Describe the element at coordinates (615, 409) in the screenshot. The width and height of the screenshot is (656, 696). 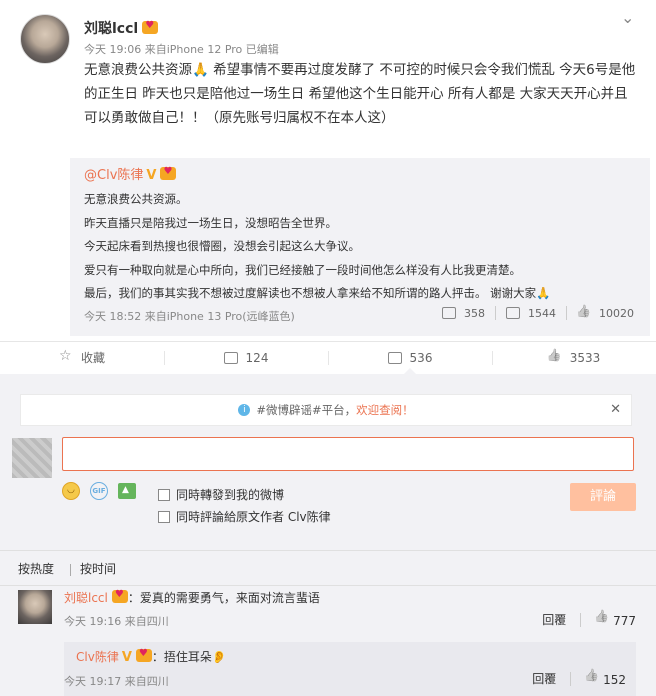
I see `close-icon: ✕` at that location.